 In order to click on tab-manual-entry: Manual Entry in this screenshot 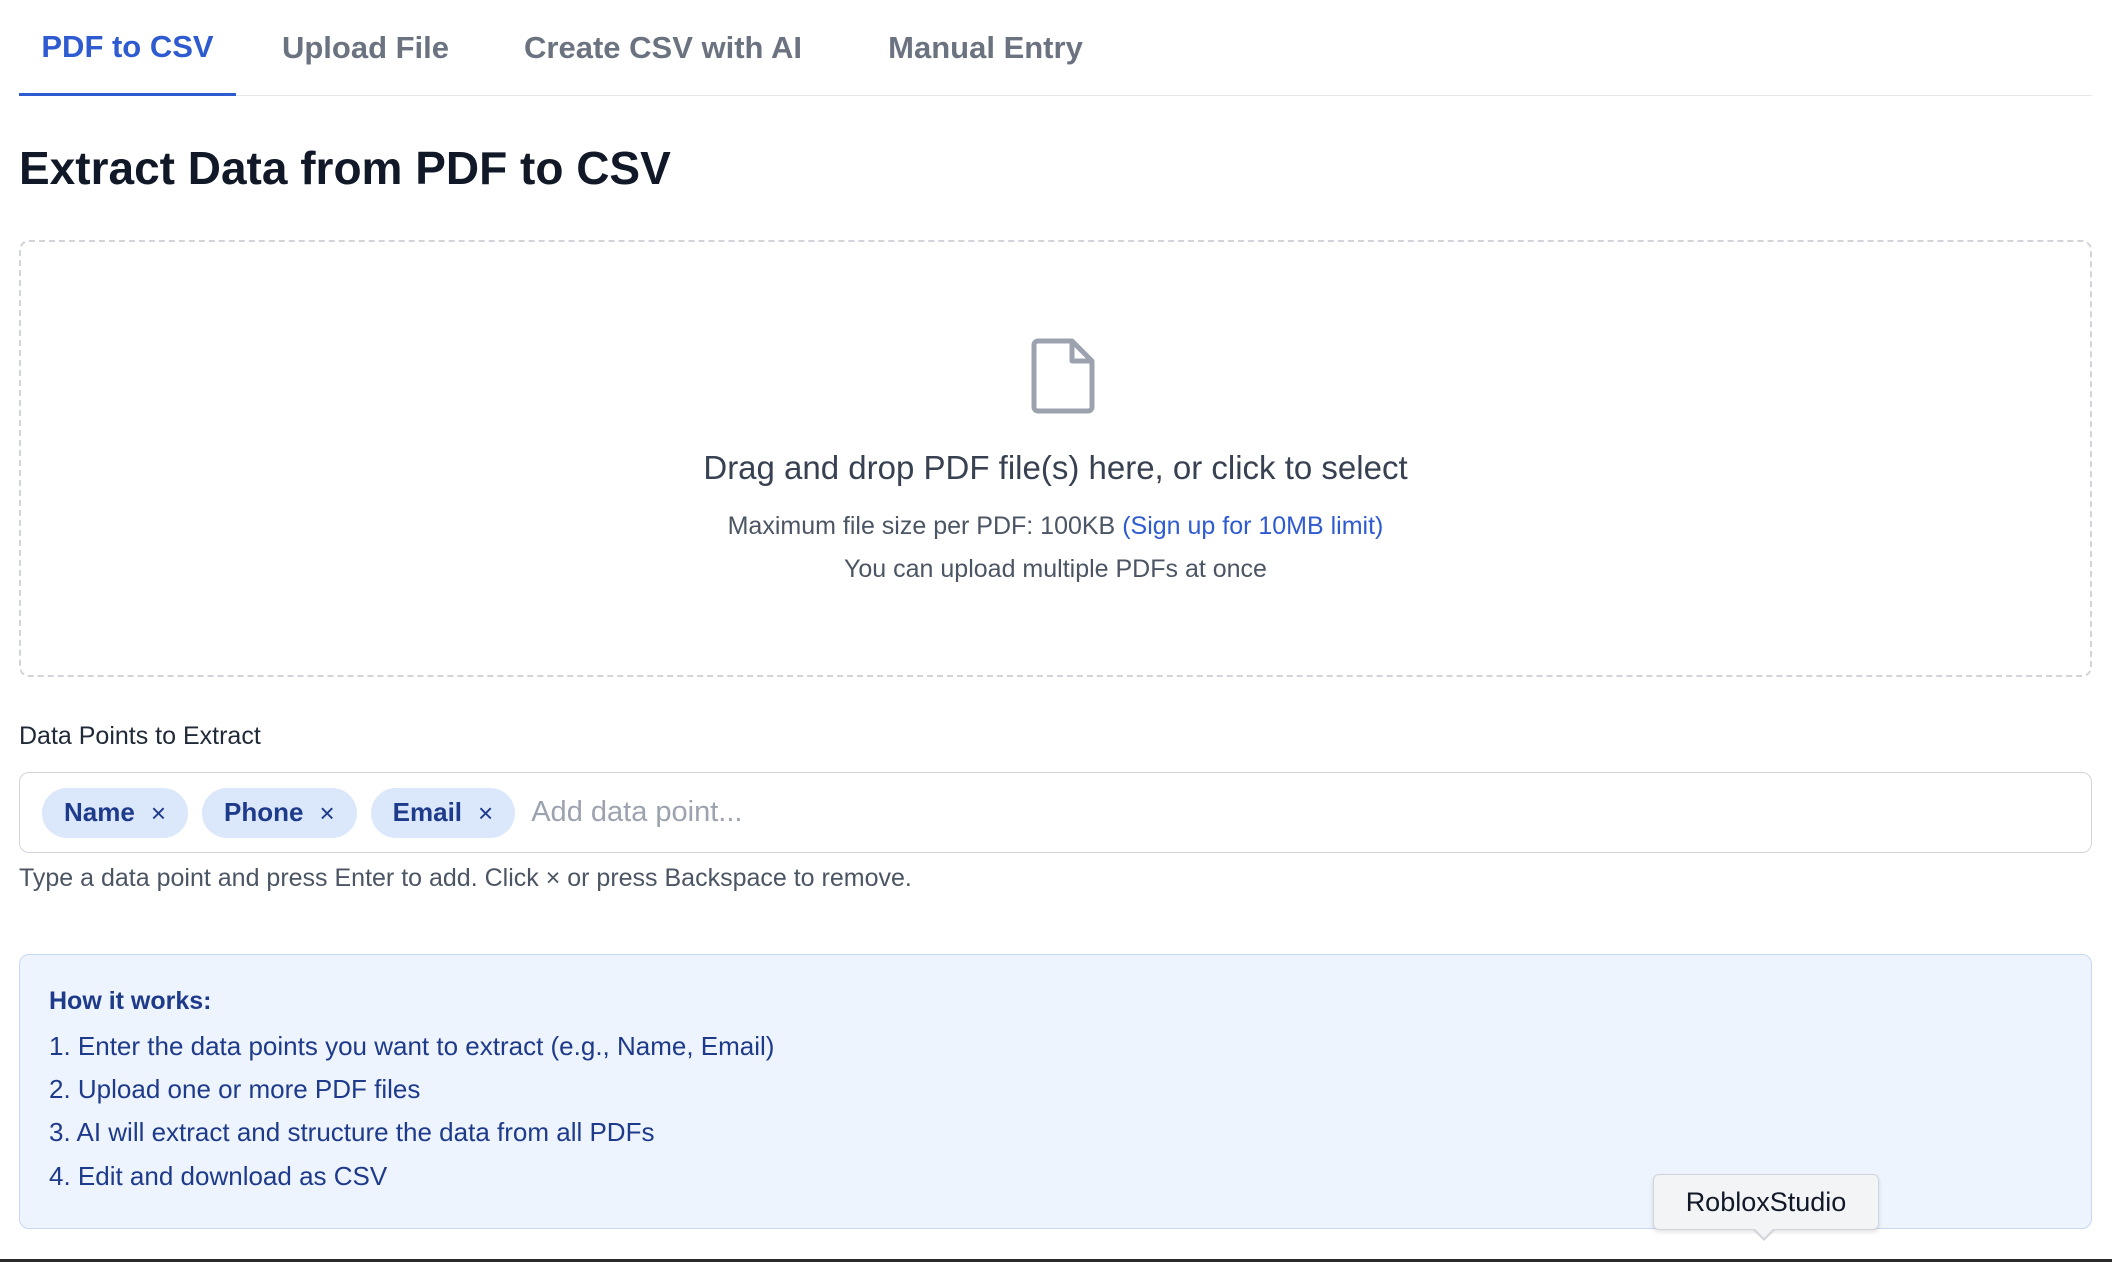, I will do `click(985, 48)`.